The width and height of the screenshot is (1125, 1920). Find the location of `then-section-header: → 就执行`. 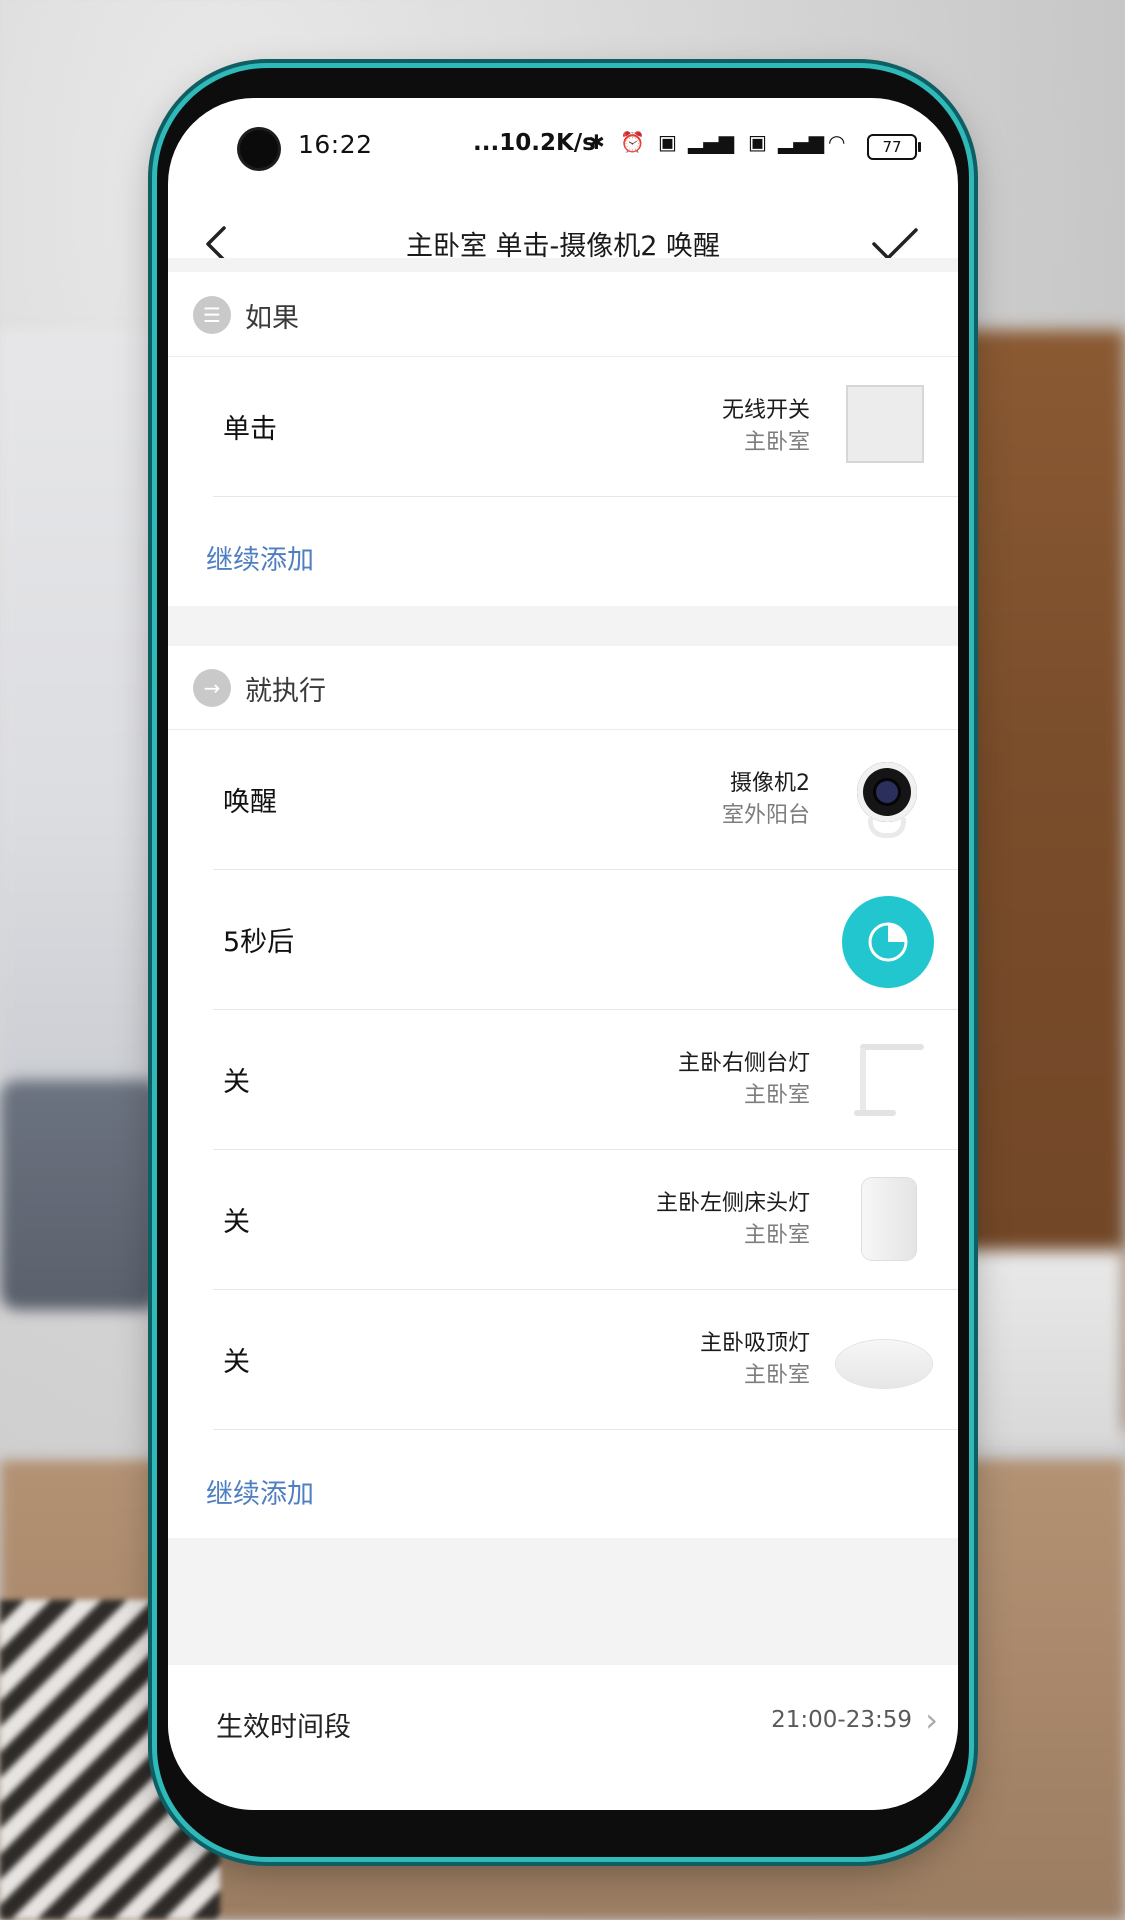

then-section-header: → 就执行 is located at coordinates (563, 687).